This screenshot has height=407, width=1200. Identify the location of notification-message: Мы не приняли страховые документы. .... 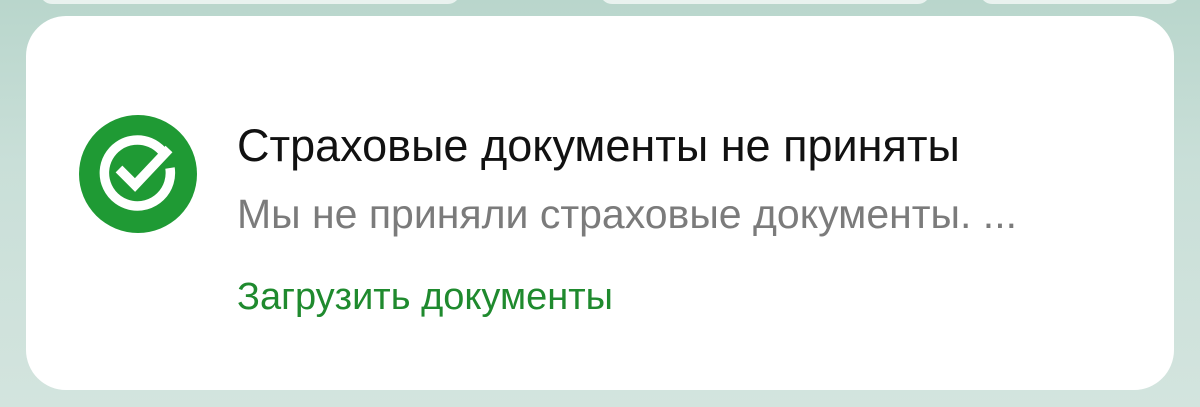
(627, 214).